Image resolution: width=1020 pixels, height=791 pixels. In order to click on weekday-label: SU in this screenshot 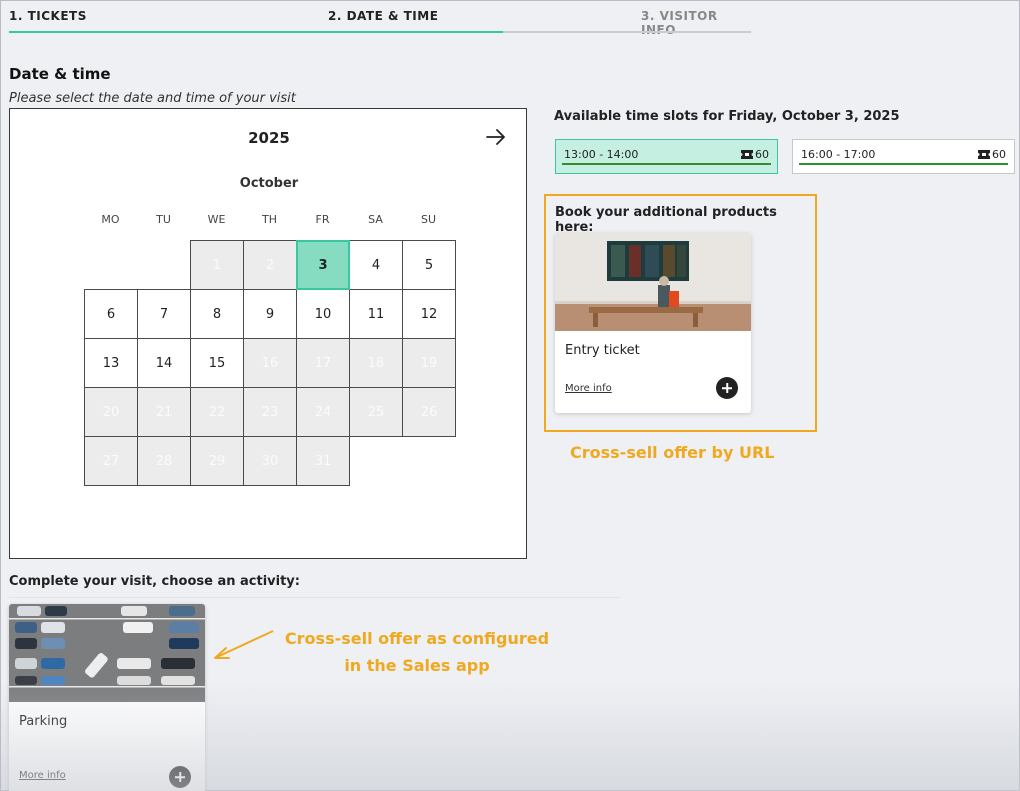, I will do `click(428, 219)`.